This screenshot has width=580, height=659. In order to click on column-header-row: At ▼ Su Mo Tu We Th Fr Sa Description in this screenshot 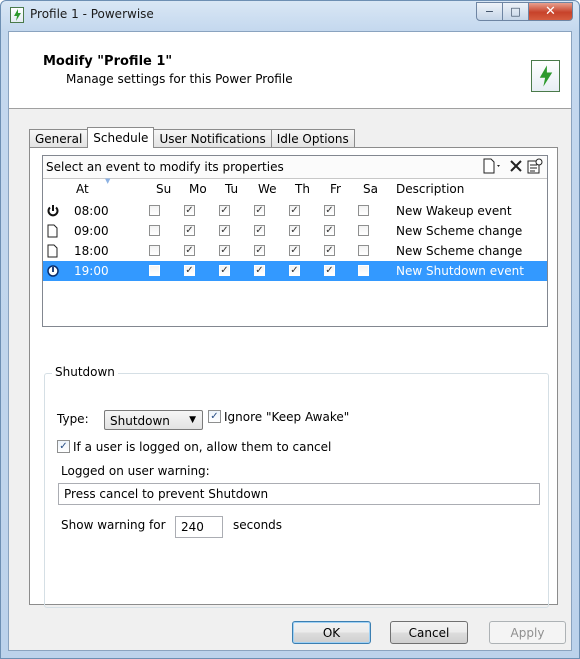, I will do `click(295, 188)`.